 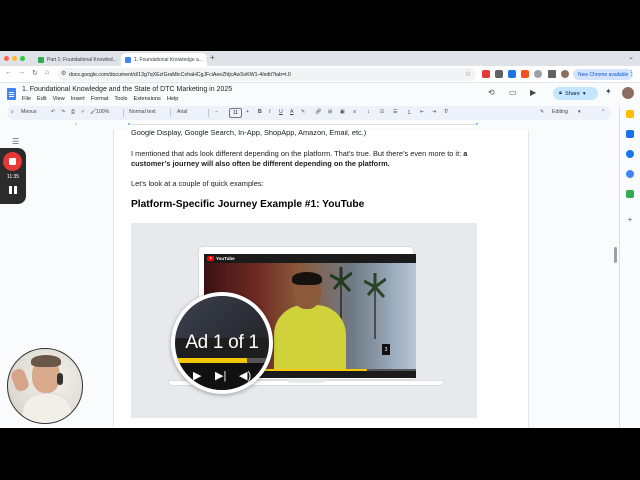 What do you see at coordinates (46, 361) in the screenshot?
I see `presenter-hair` at bounding box center [46, 361].